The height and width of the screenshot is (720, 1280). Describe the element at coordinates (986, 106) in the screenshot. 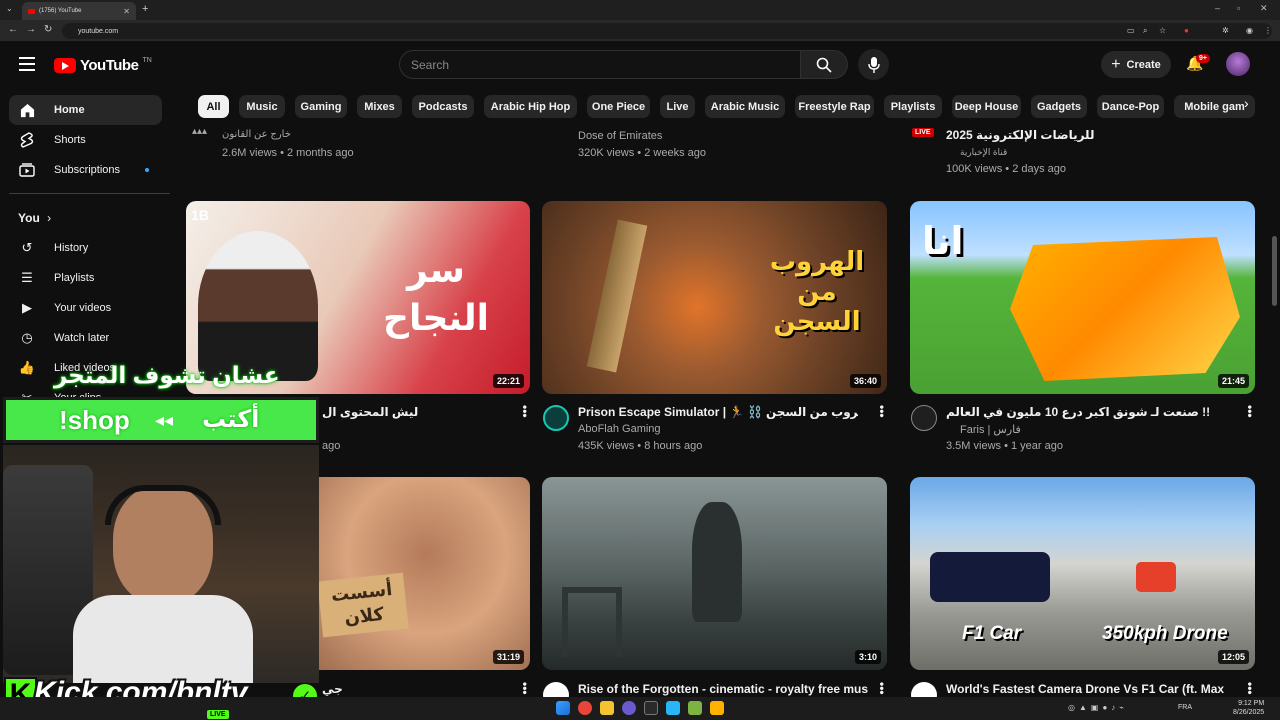

I see `chip-deep-house: Deep House` at that location.